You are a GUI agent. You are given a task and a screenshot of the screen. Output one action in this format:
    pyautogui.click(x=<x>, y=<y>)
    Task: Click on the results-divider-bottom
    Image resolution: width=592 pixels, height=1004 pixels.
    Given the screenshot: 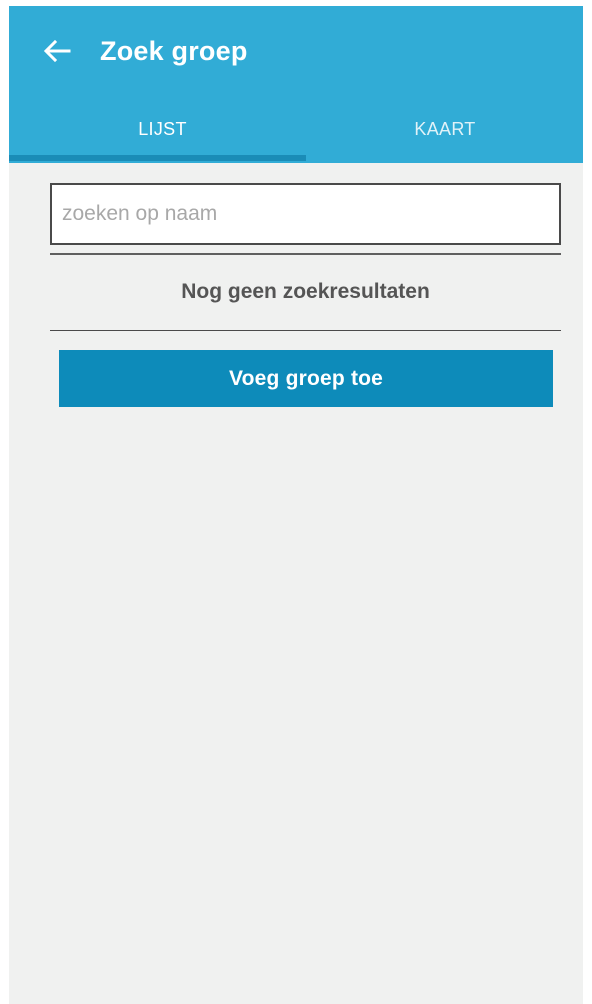 What is the action you would take?
    pyautogui.click(x=305, y=330)
    